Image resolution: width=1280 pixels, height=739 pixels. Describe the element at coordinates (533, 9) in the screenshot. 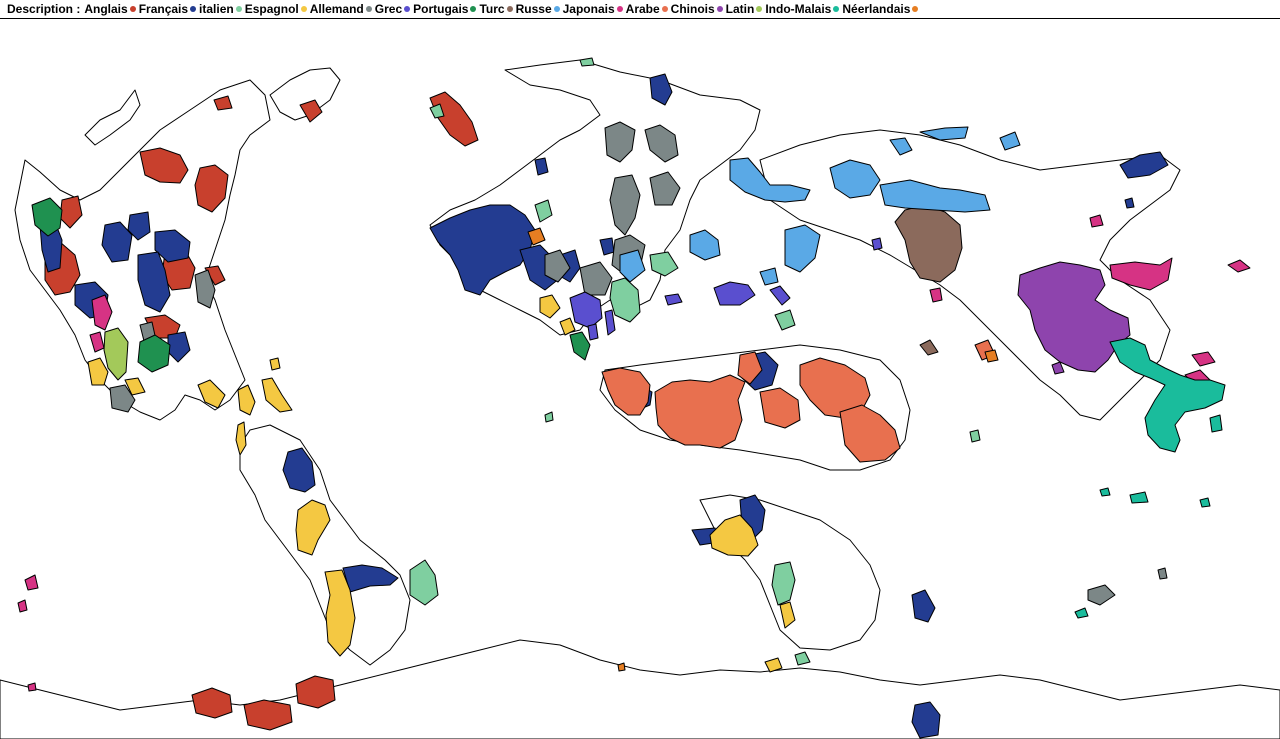

I see `legend-label: Russe` at that location.